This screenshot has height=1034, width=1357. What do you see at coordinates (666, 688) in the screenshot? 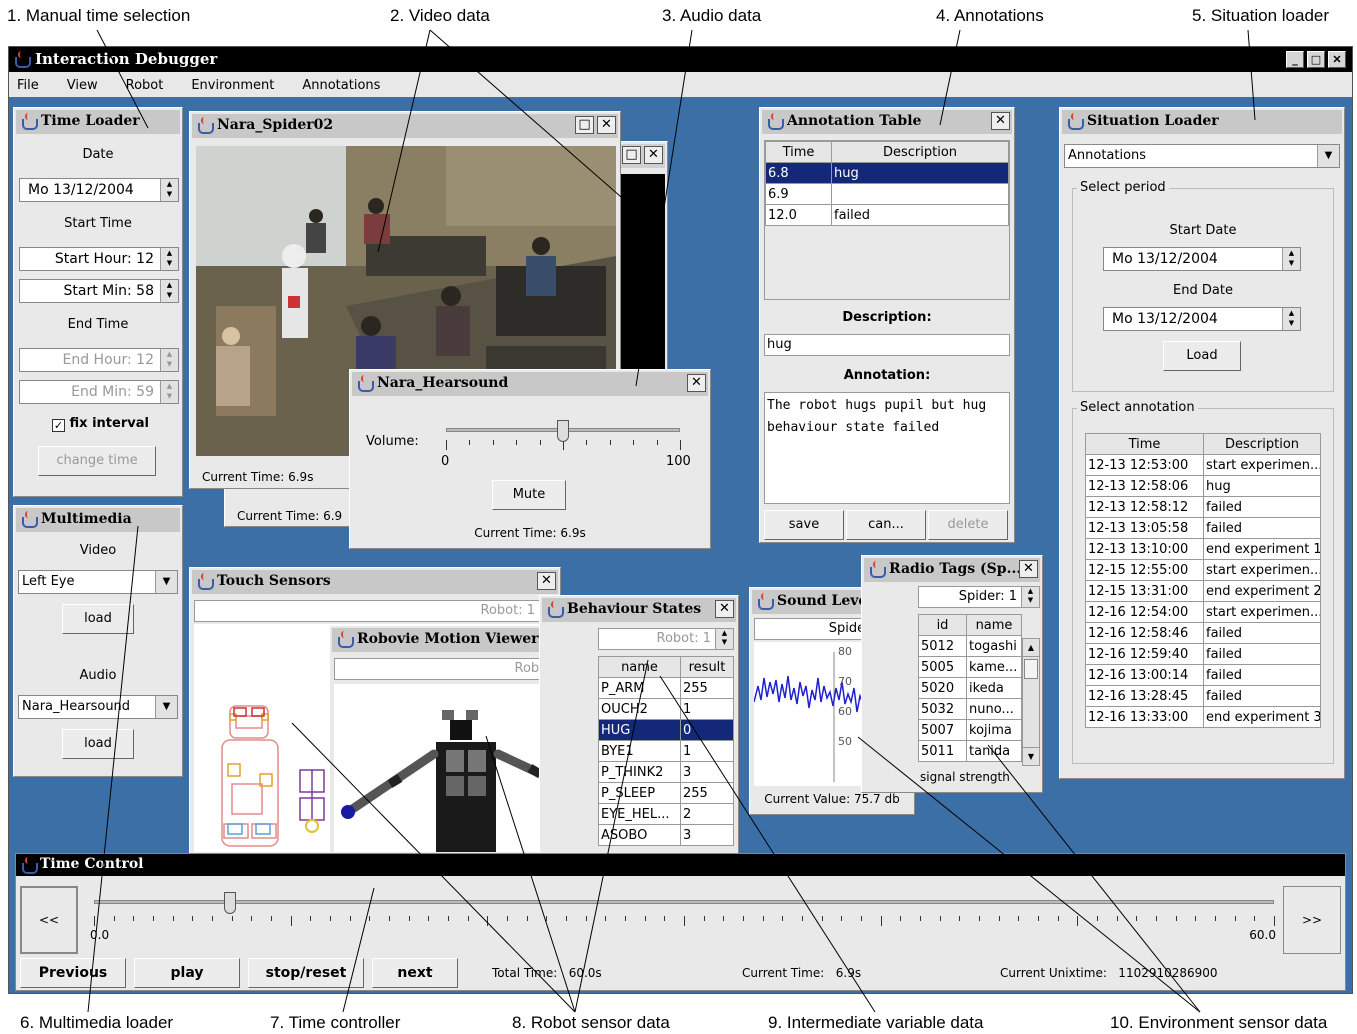
I see `table-row: P_ARM 255` at bounding box center [666, 688].